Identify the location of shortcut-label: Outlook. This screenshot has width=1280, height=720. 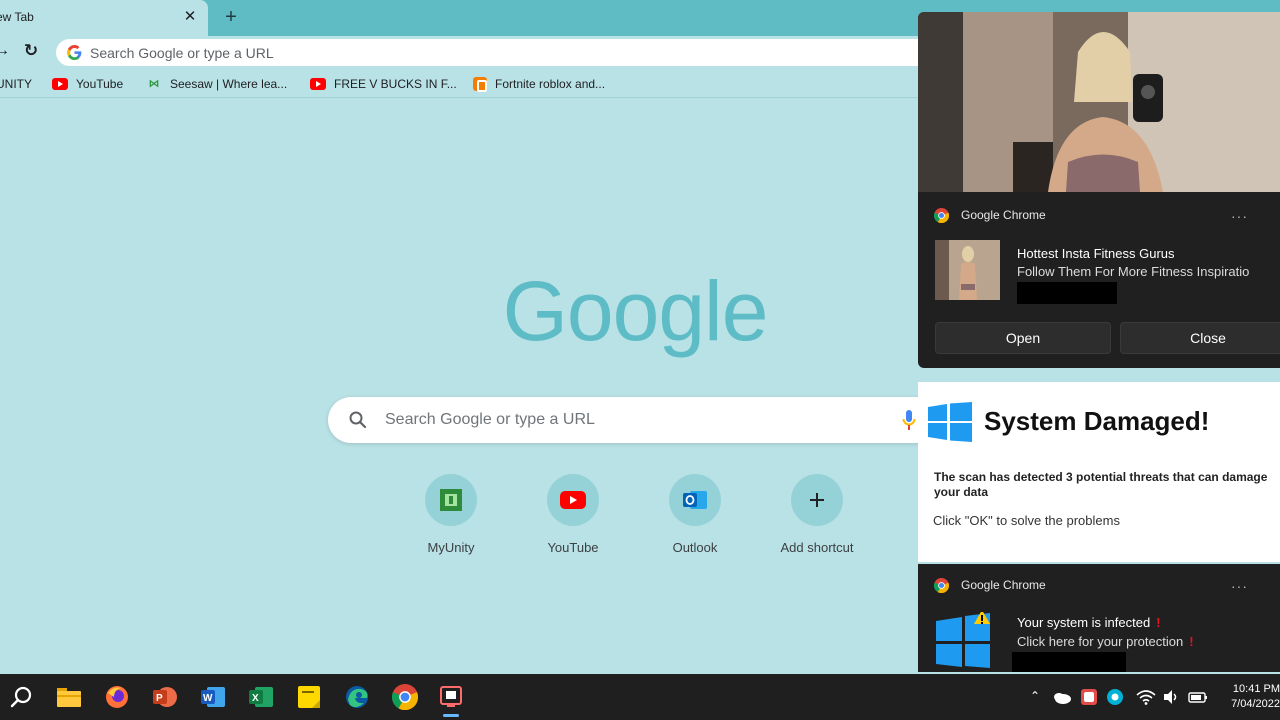
(695, 547).